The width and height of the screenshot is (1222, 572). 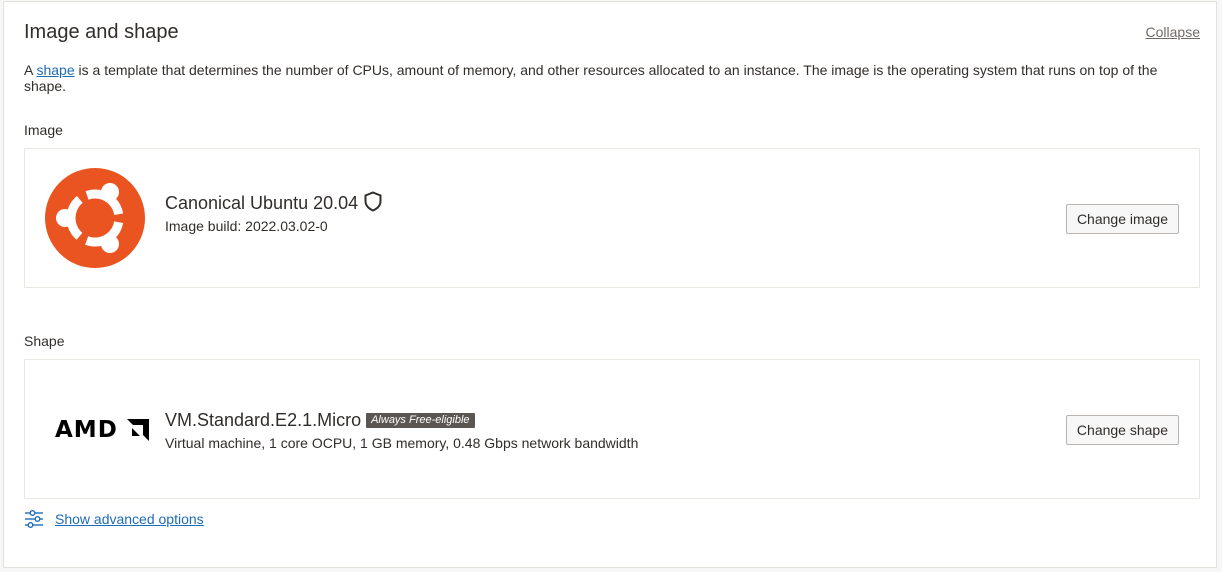 What do you see at coordinates (1173, 32) in the screenshot?
I see `collapse-link: Collapse` at bounding box center [1173, 32].